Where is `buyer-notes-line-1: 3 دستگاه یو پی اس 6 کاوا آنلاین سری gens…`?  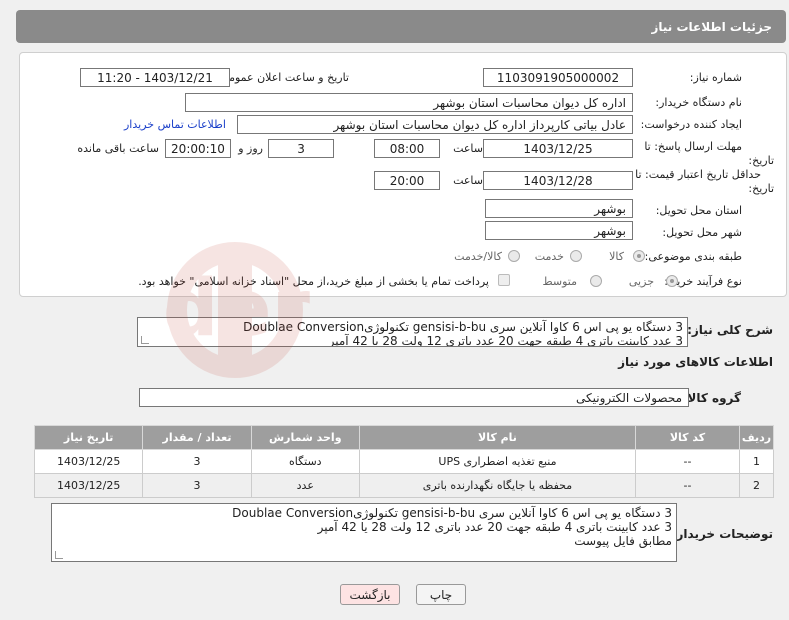
buyer-notes-line-1: 3 دستگاه یو پی اس 6 کاوا آنلاین سری gens… is located at coordinates (452, 513).